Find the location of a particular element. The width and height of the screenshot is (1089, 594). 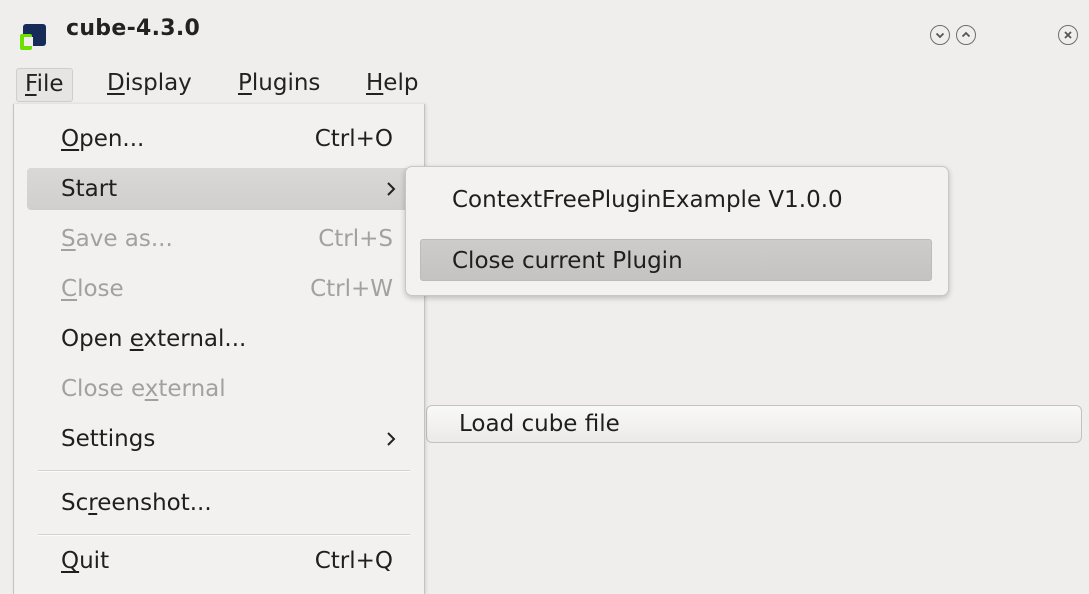

shortcut-label: Ctrl+W is located at coordinates (351, 289).